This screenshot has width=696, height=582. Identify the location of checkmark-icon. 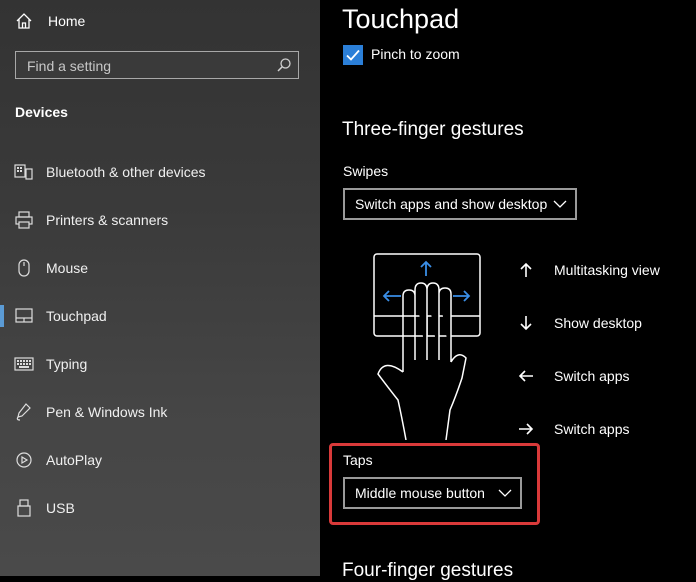
(353, 55).